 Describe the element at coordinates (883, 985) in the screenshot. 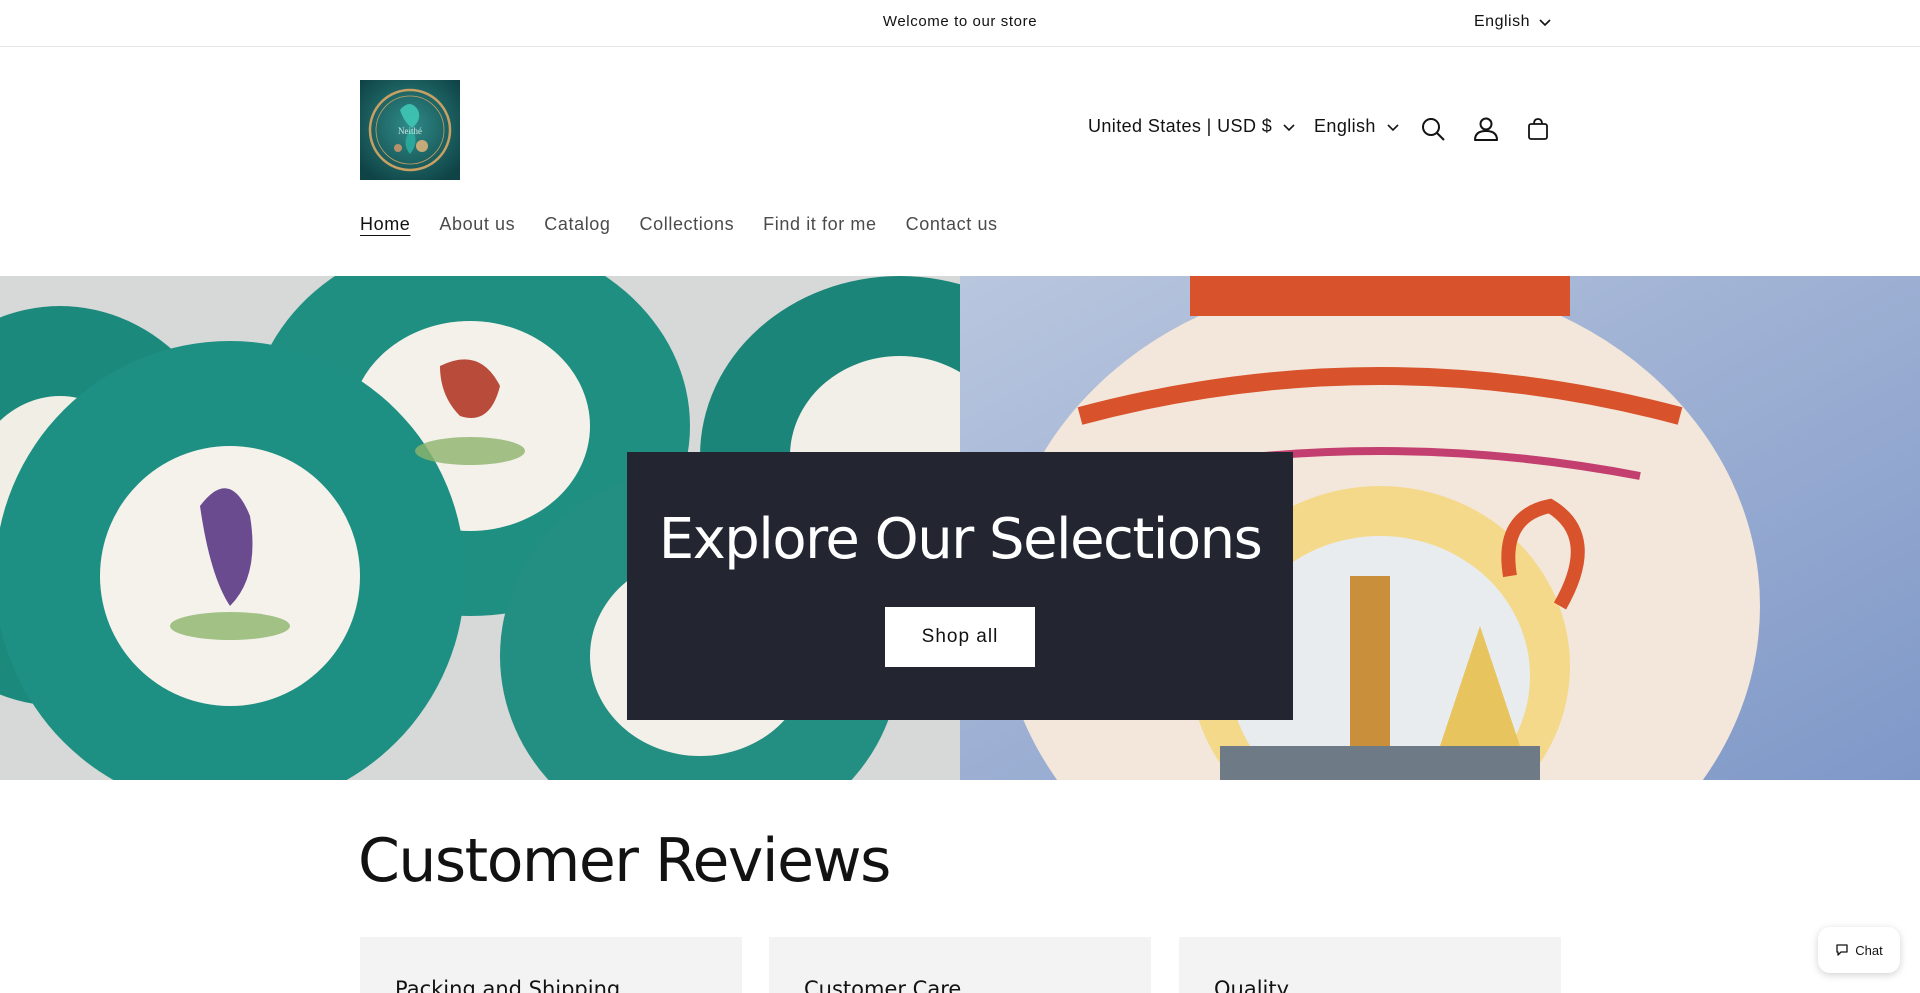

I see `review-card-title: Customer Care` at that location.